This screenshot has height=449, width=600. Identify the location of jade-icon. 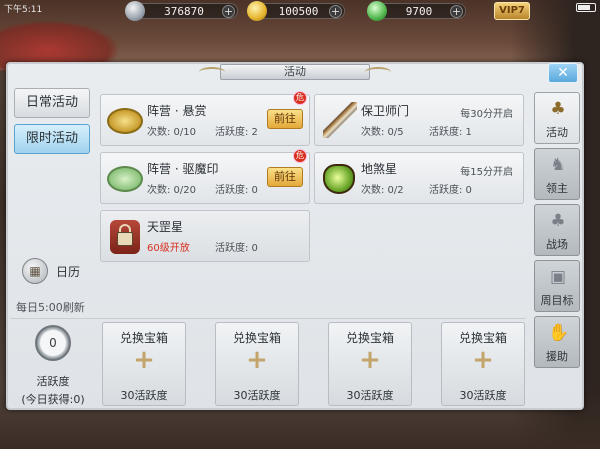
(377, 11).